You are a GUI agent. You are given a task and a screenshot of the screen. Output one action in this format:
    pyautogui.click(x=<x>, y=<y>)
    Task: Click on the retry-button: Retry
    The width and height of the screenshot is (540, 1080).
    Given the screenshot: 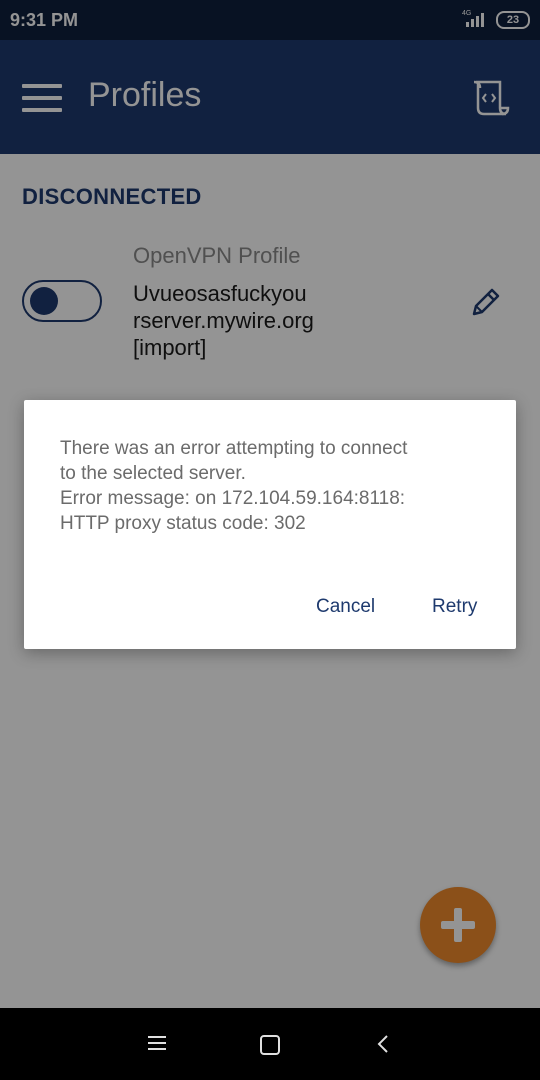 What is the action you would take?
    pyautogui.click(x=454, y=607)
    